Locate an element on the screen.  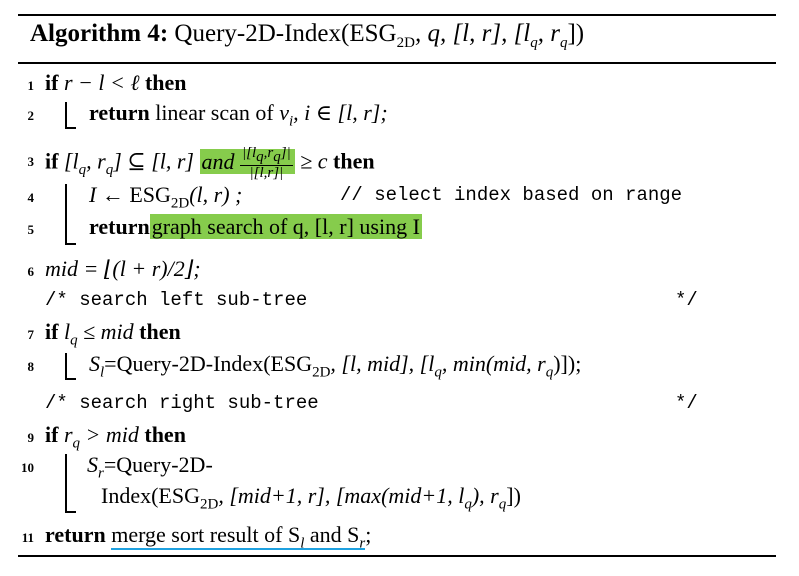
call: =Query-2D-Index(ESG is located at coordinates (208, 363).